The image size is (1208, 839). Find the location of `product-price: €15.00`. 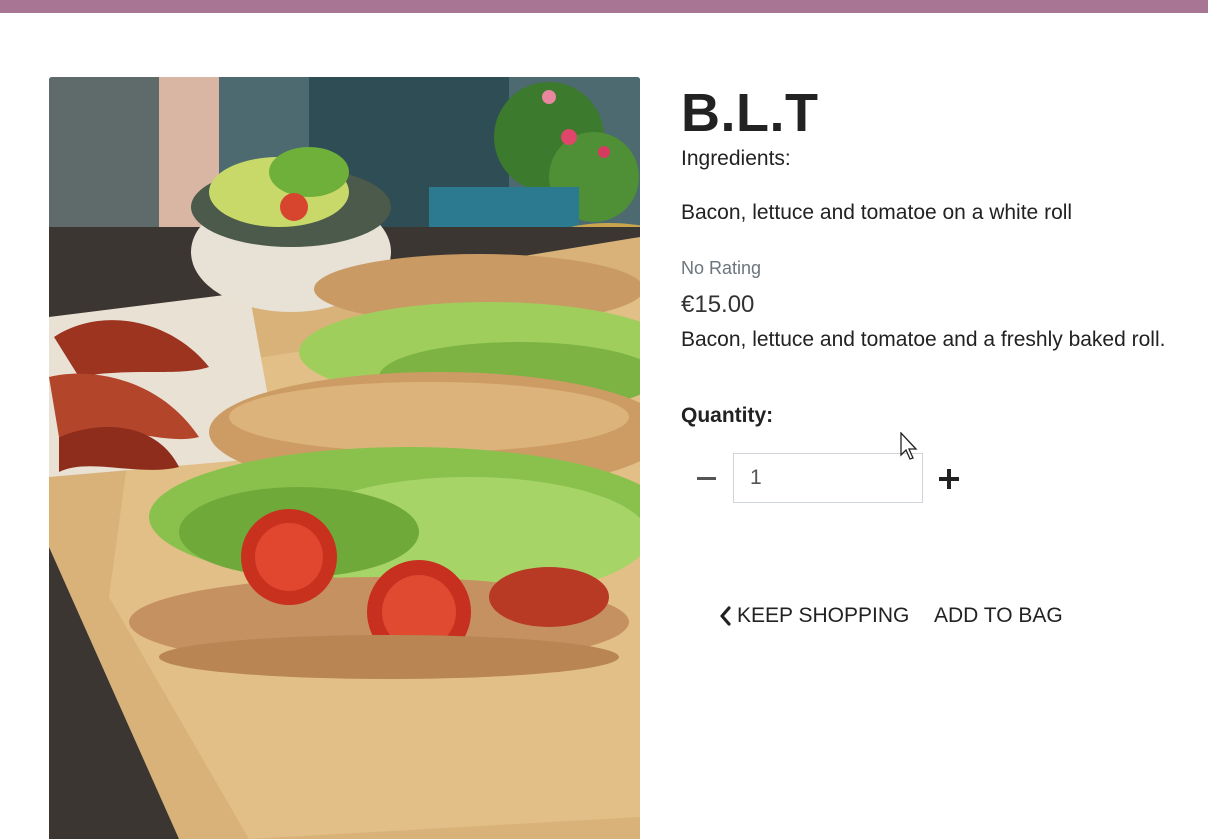

product-price: €15.00 is located at coordinates (718, 304).